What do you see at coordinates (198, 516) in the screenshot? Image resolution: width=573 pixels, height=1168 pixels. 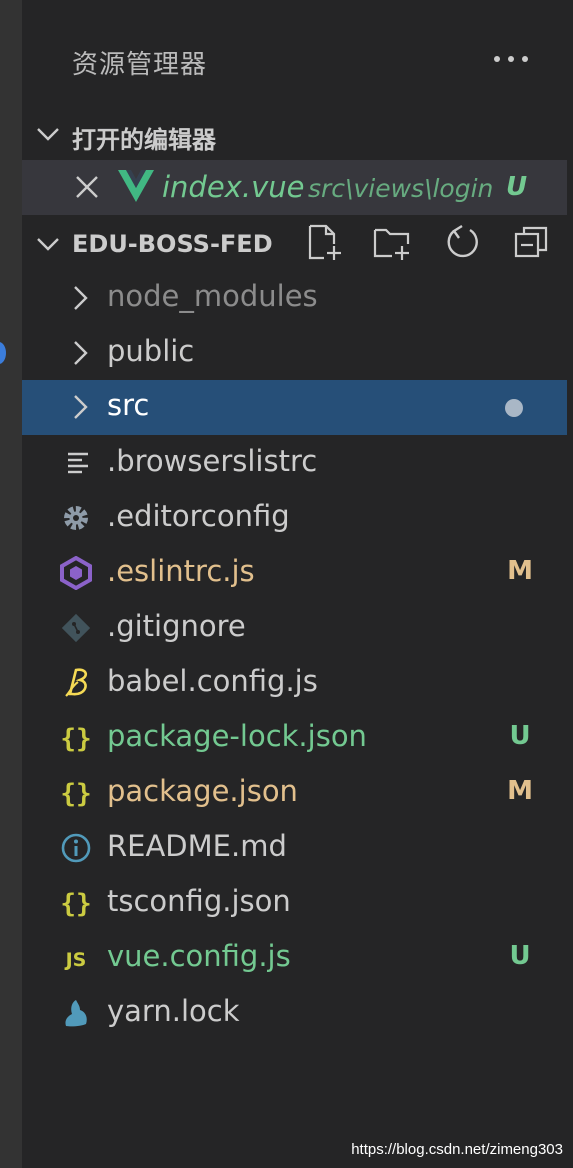 I see `tree-item-label: .editorconfig` at bounding box center [198, 516].